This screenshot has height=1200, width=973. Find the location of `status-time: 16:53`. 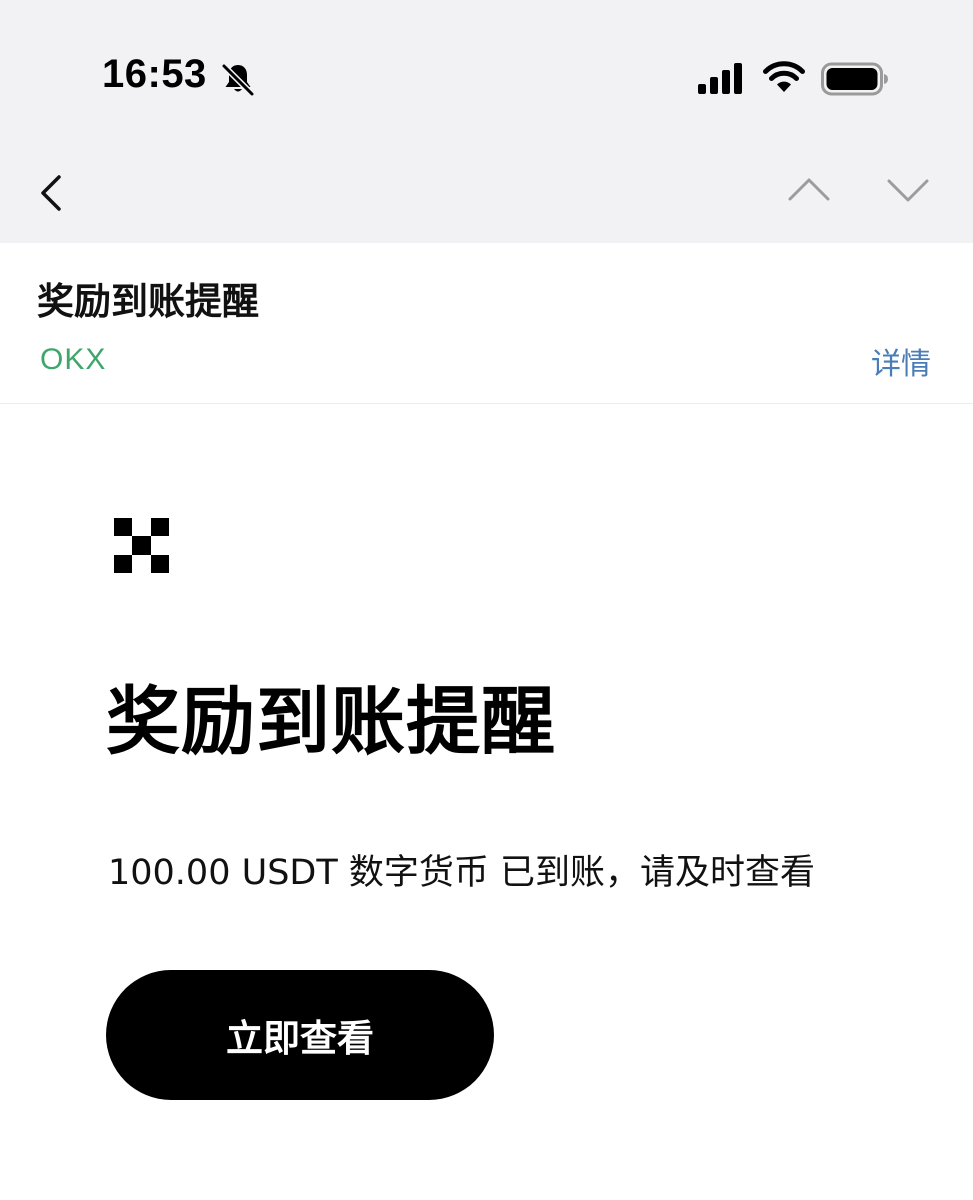

status-time: 16:53 is located at coordinates (154, 74).